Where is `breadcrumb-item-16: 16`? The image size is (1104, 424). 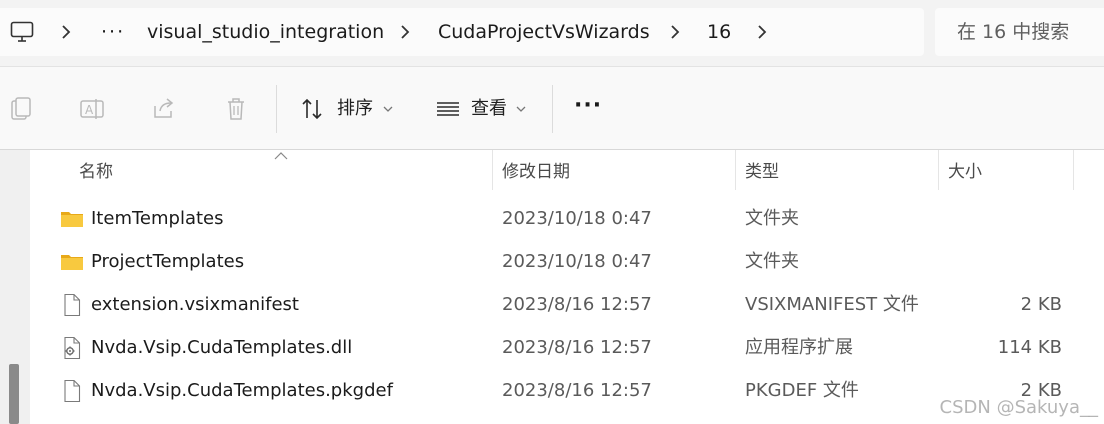 breadcrumb-item-16: 16 is located at coordinates (719, 32).